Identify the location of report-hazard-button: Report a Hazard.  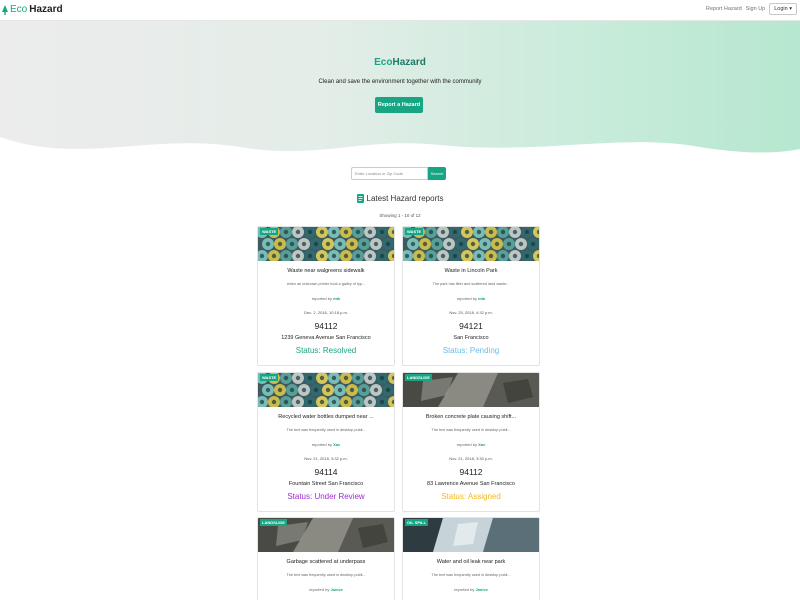
(399, 105).